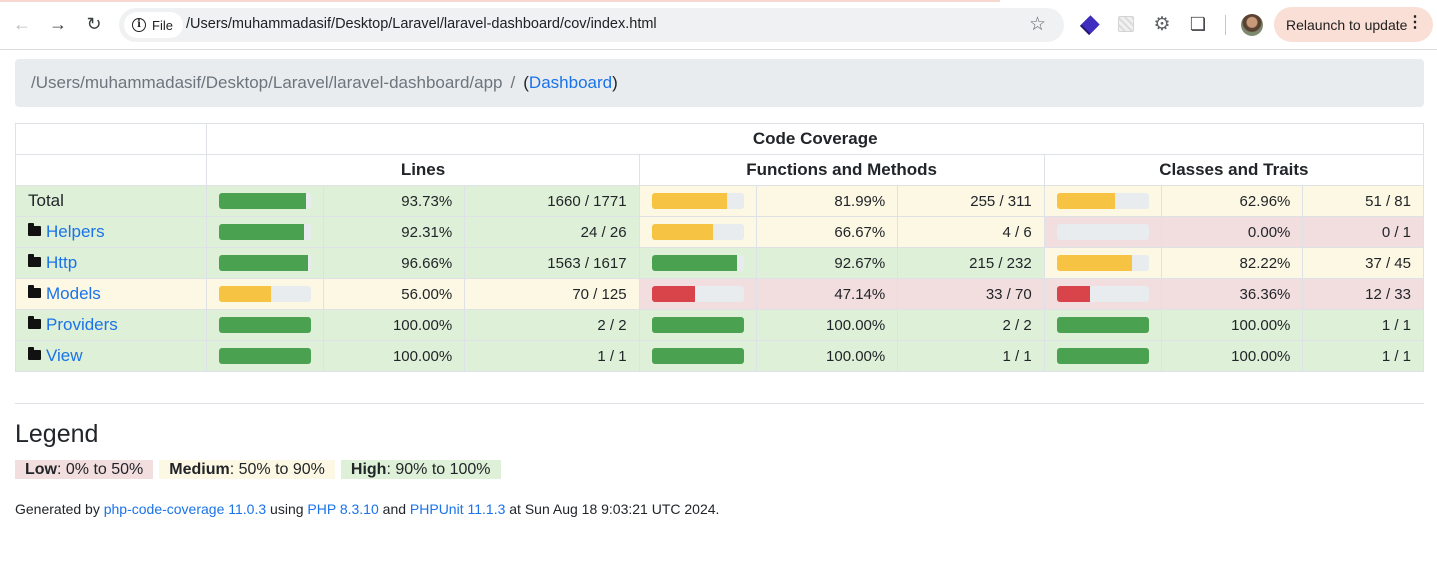 This screenshot has height=573, width=1437. What do you see at coordinates (111, 201) in the screenshot?
I see `row-name-cell: Total` at bounding box center [111, 201].